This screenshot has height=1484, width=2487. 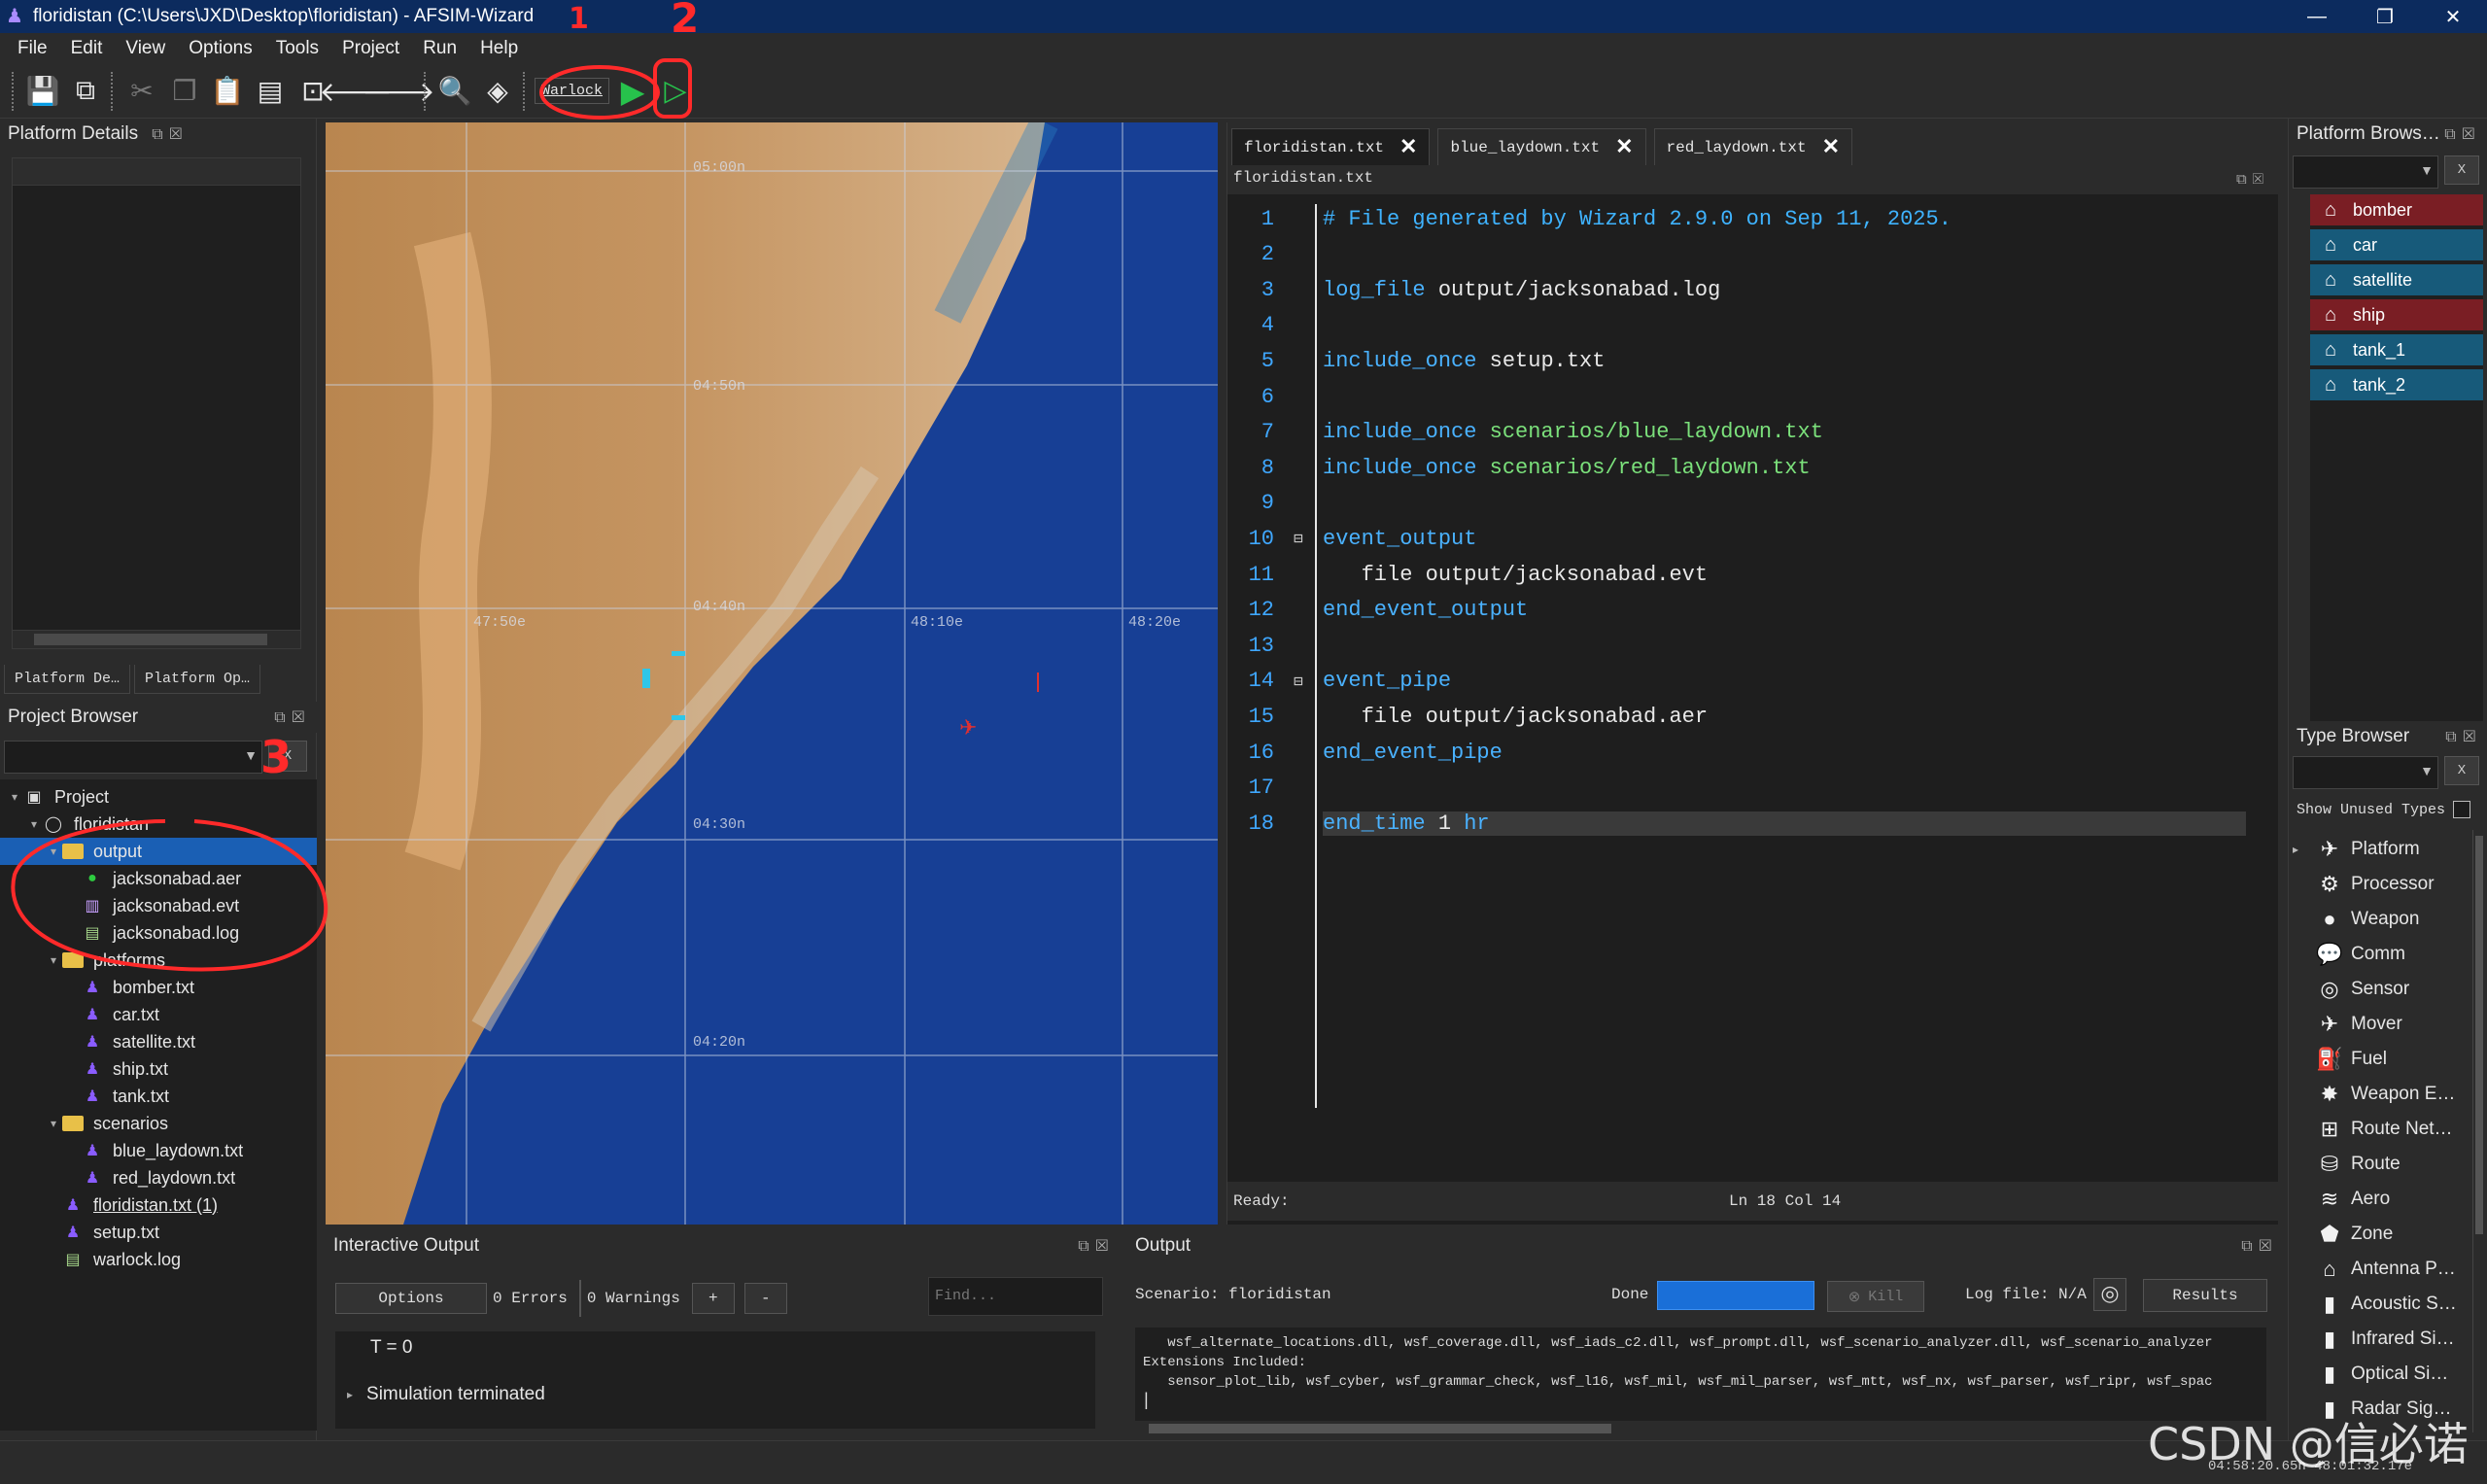 What do you see at coordinates (672, 88) in the screenshot?
I see `annotation-circle-run` at bounding box center [672, 88].